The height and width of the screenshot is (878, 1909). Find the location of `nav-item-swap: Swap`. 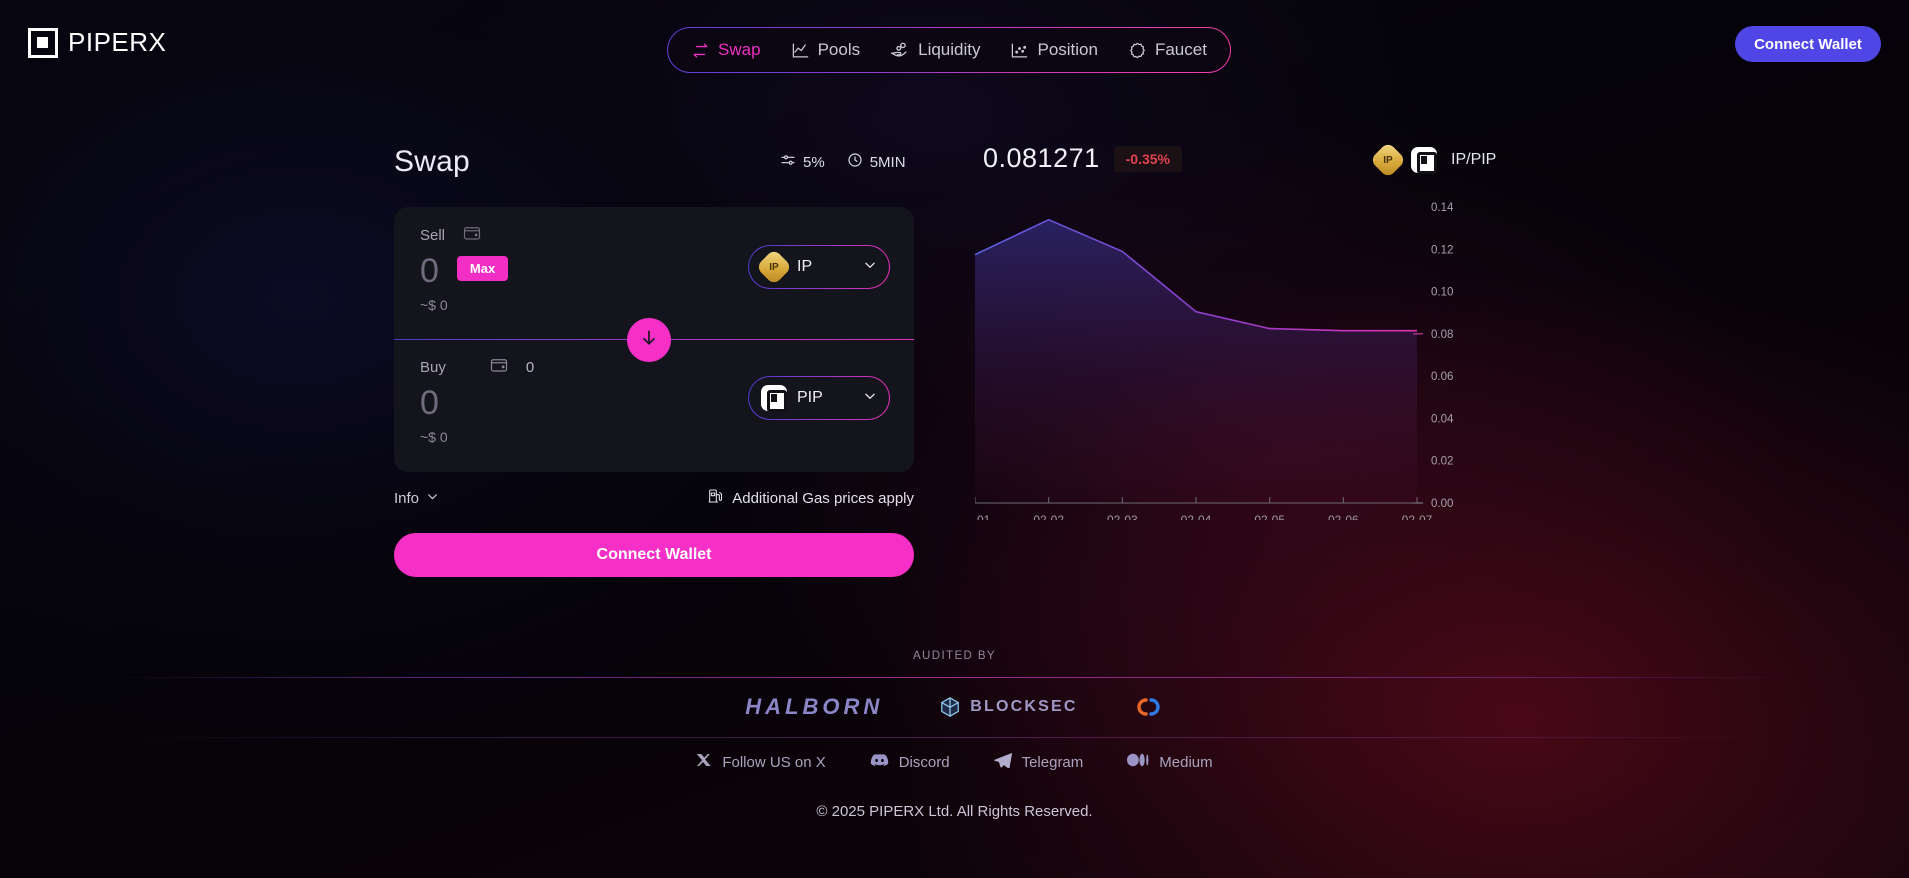

nav-item-swap: Swap is located at coordinates (726, 50).